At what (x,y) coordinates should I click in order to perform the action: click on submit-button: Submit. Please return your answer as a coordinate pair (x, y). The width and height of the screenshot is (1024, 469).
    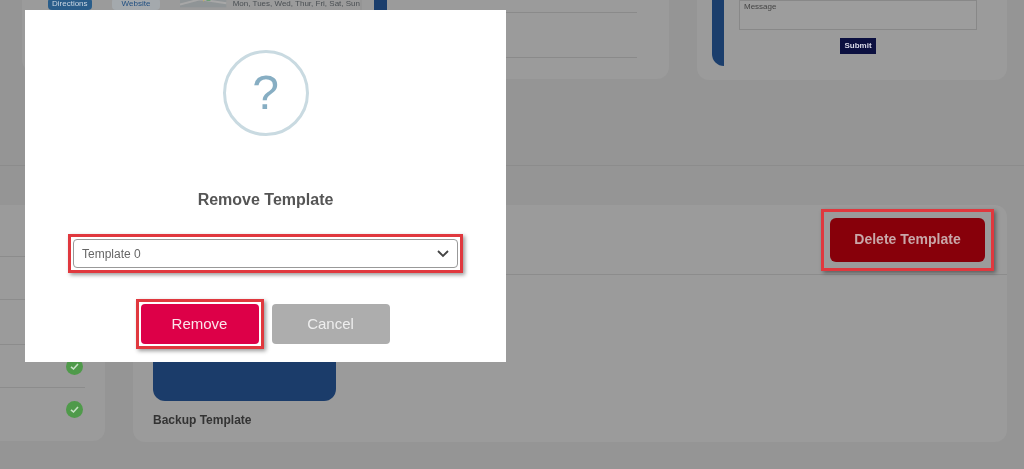
    Looking at the image, I should click on (858, 46).